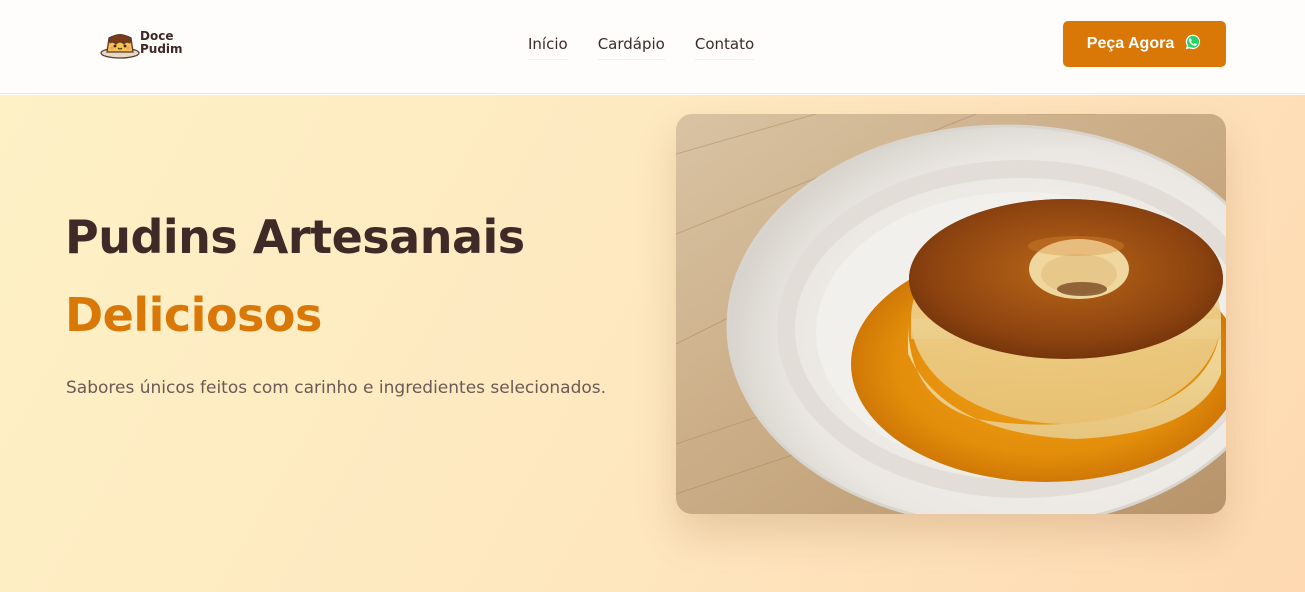  Describe the element at coordinates (193, 315) in the screenshot. I see `hero-title-line2: Deliciosos` at that location.